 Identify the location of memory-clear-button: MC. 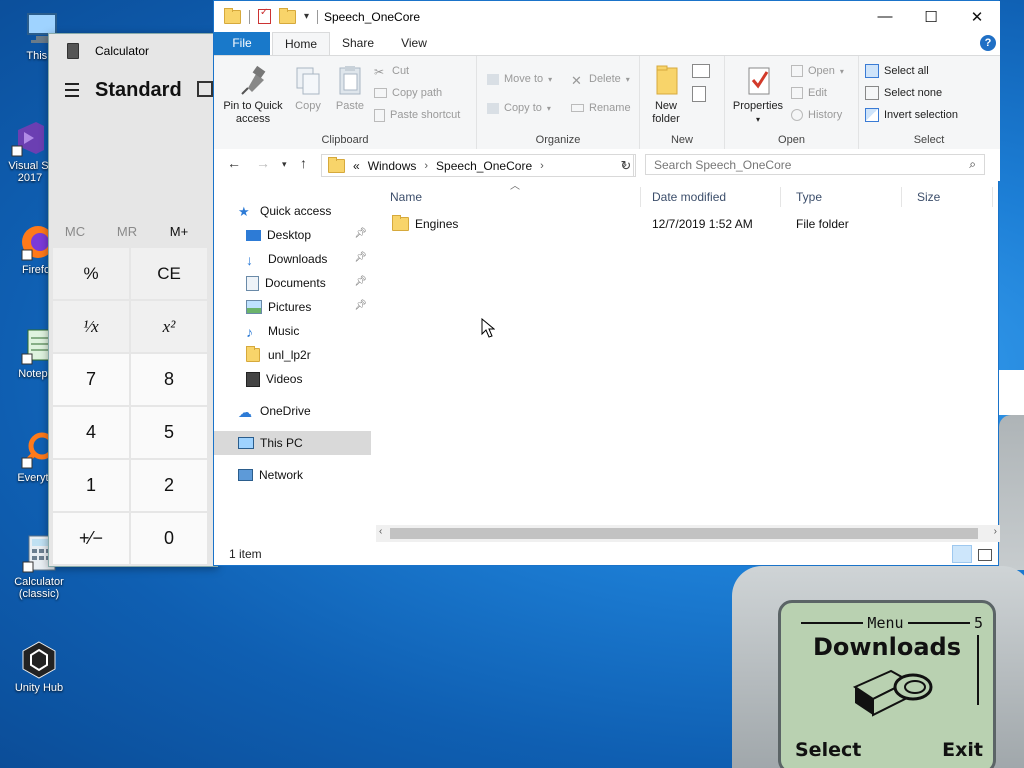
(75, 231).